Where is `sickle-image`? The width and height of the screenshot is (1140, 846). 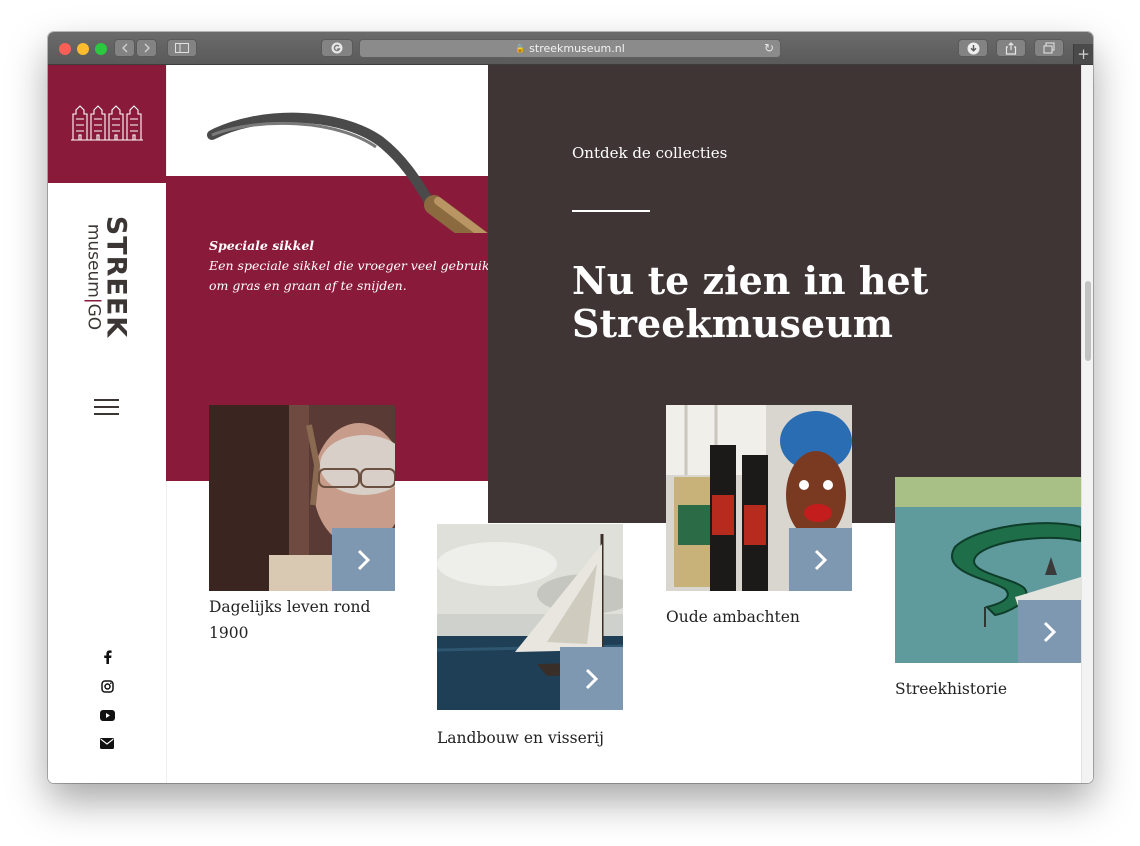
sickle-image is located at coordinates (347, 172).